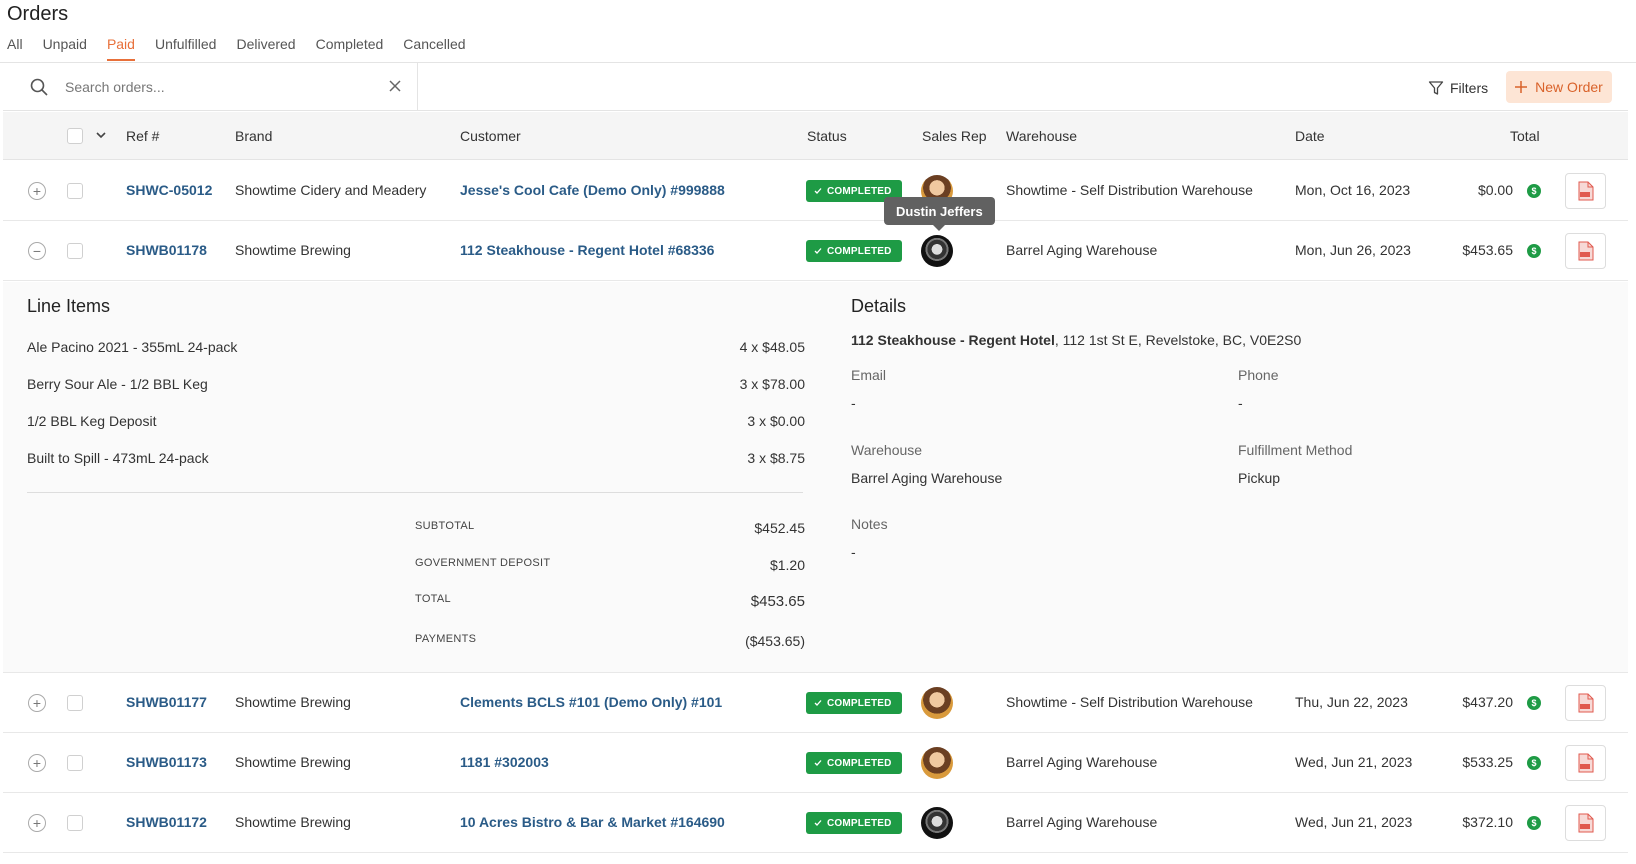 The width and height of the screenshot is (1636, 864). What do you see at coordinates (166, 702) in the screenshot?
I see `order-ref-link: SHWB01177` at bounding box center [166, 702].